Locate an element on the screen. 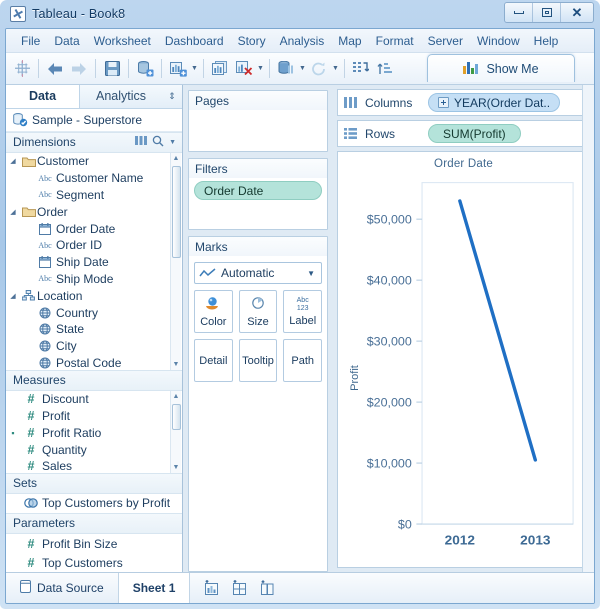  tree-item-profit: # Profit is located at coordinates (87, 416).